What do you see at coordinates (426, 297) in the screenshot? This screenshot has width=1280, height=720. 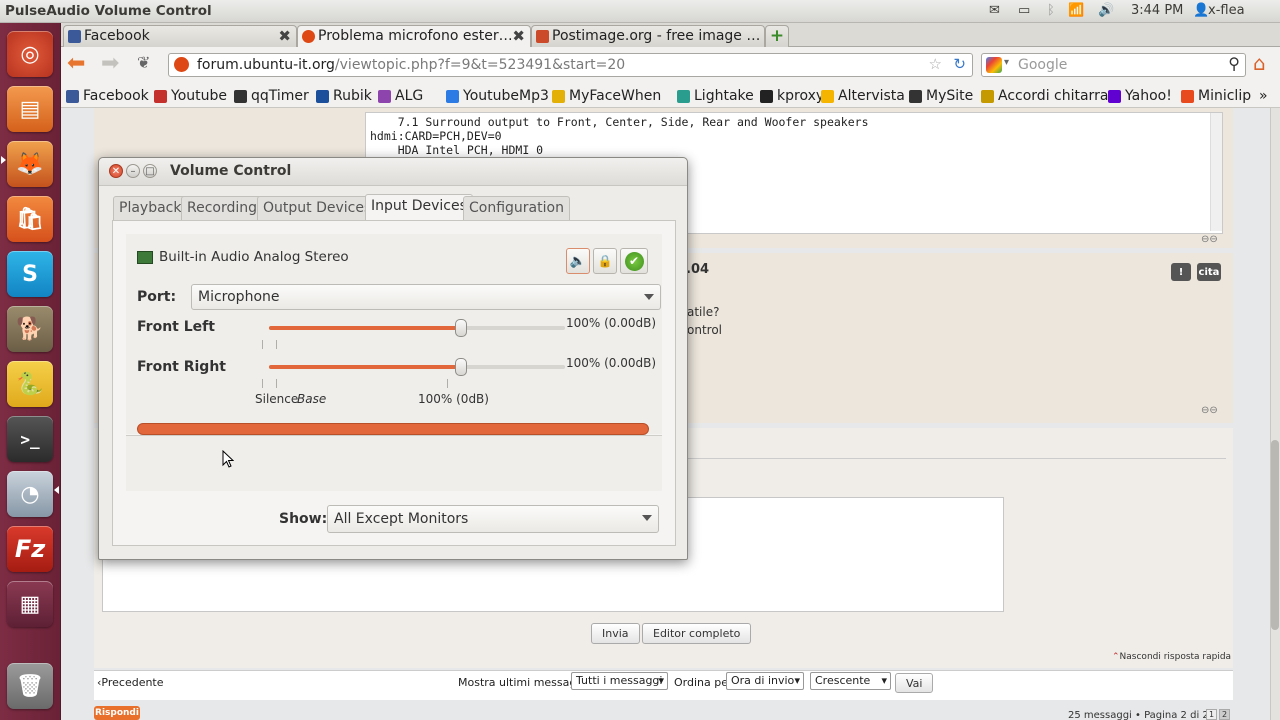 I see `port-dropdown: Microphone` at bounding box center [426, 297].